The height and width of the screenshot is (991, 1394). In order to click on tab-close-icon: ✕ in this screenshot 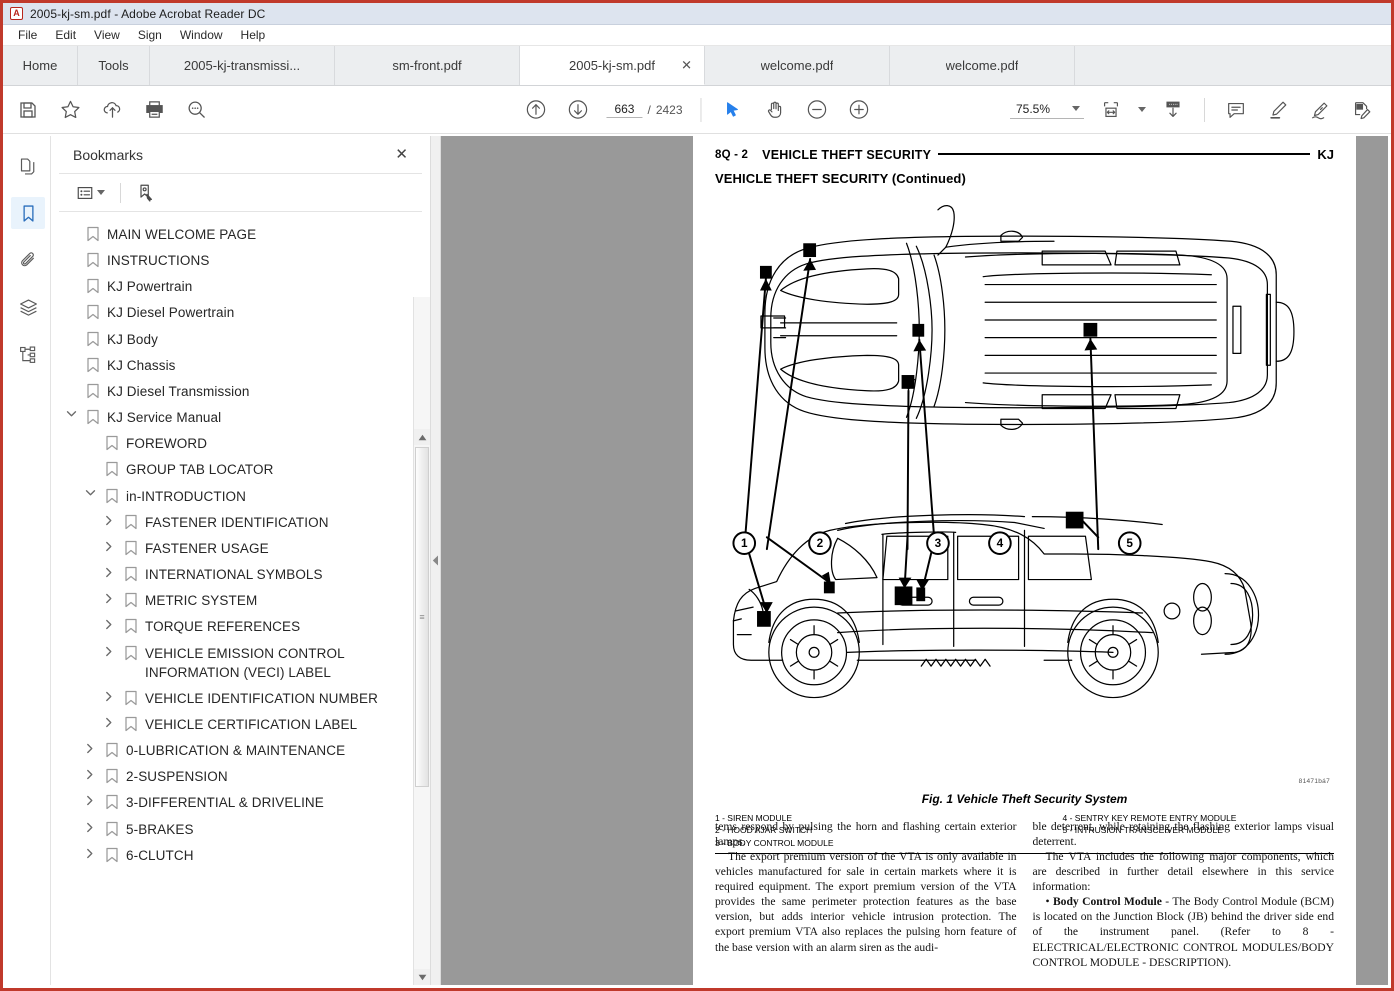, I will do `click(686, 65)`.